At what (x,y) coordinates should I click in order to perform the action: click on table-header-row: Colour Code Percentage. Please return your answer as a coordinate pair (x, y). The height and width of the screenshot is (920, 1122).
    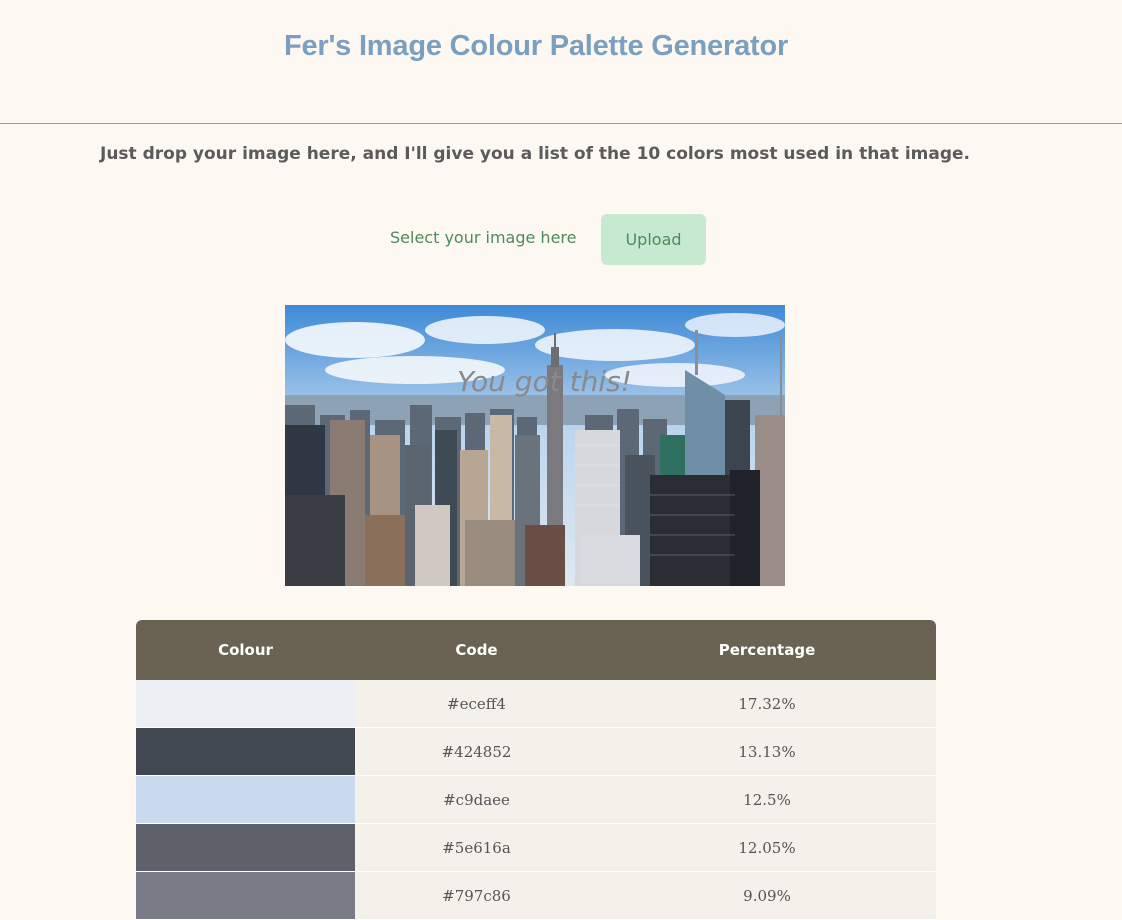
    Looking at the image, I should click on (536, 650).